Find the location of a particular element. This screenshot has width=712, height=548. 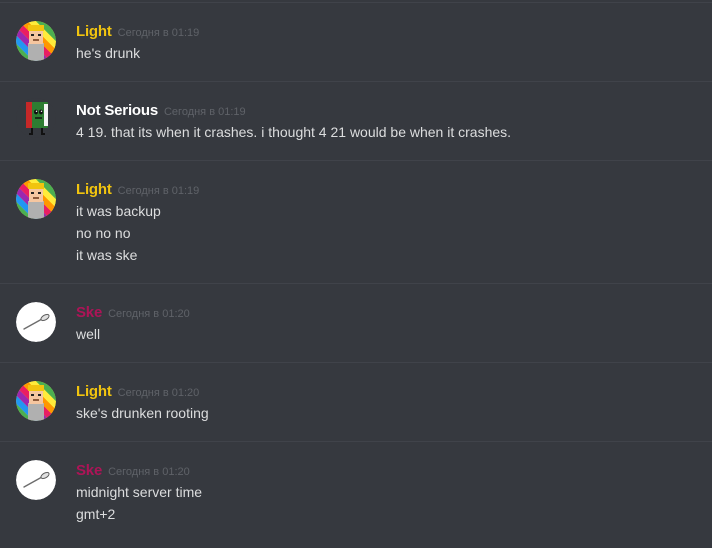

message-group: Light Сегодня в 01:19 he's drunk is located at coordinates (356, 41).